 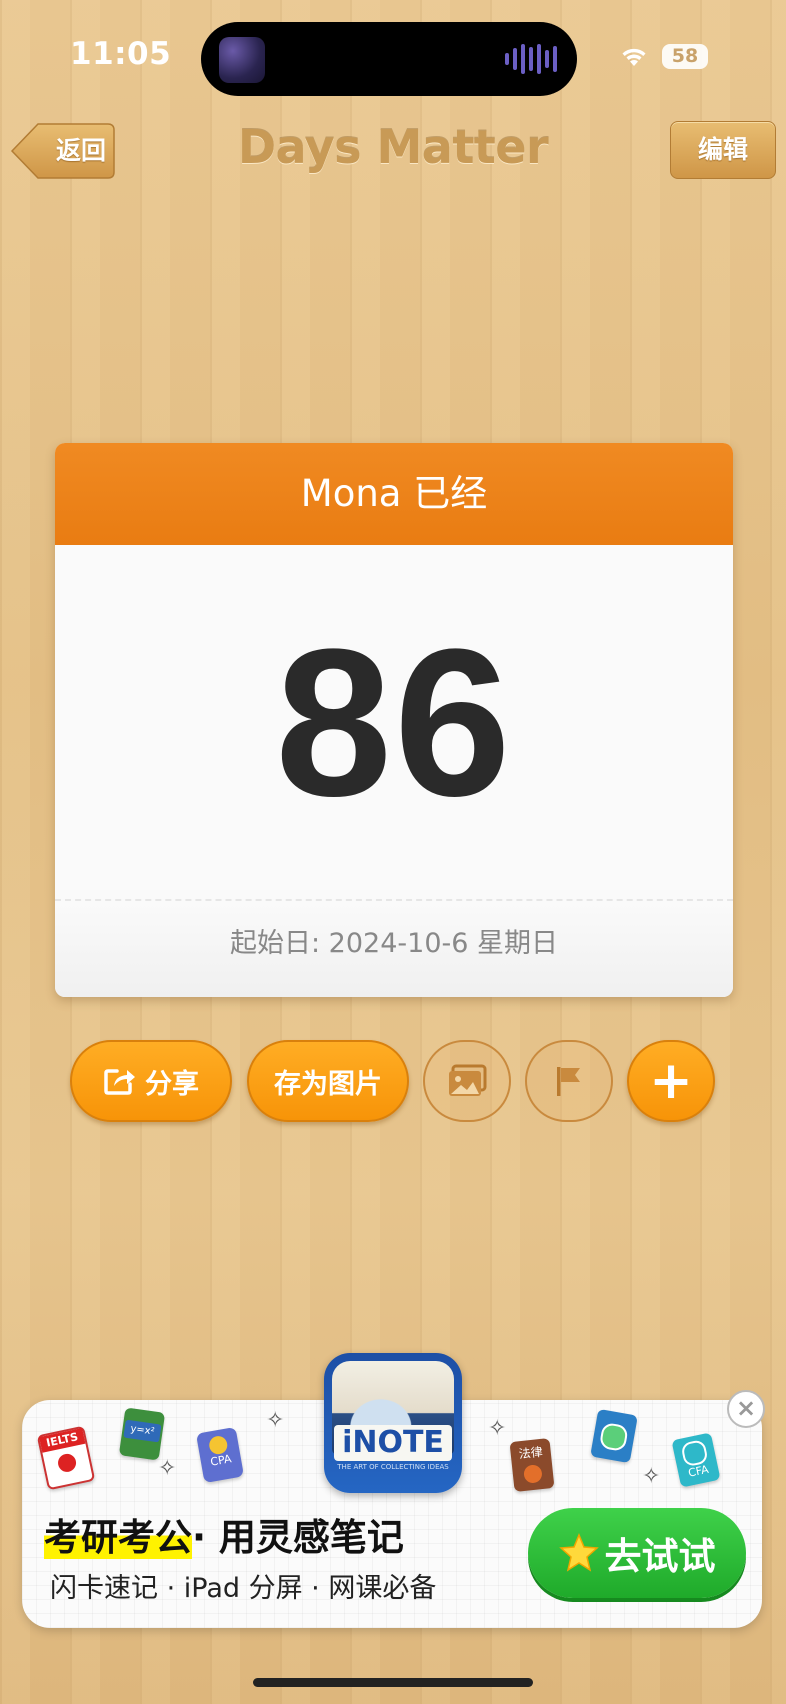 I want to click on inote-app-icon: iNOTE THE ART OF COLLECTING IDEAS, so click(x=393, y=1423).